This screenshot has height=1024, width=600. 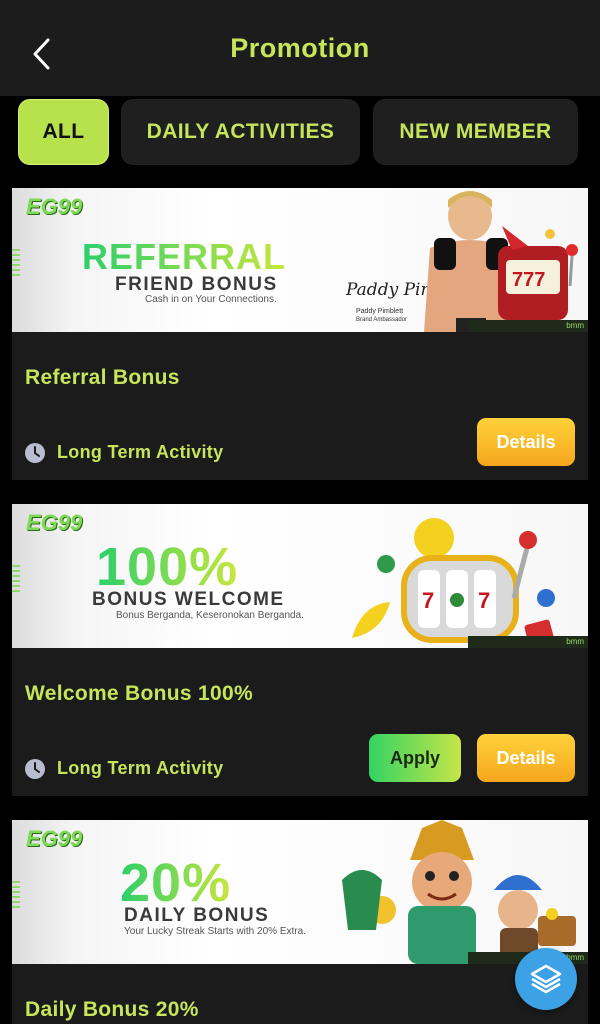 What do you see at coordinates (380, 311) in the screenshot?
I see `banner-caption: Paddy Pimblett` at bounding box center [380, 311].